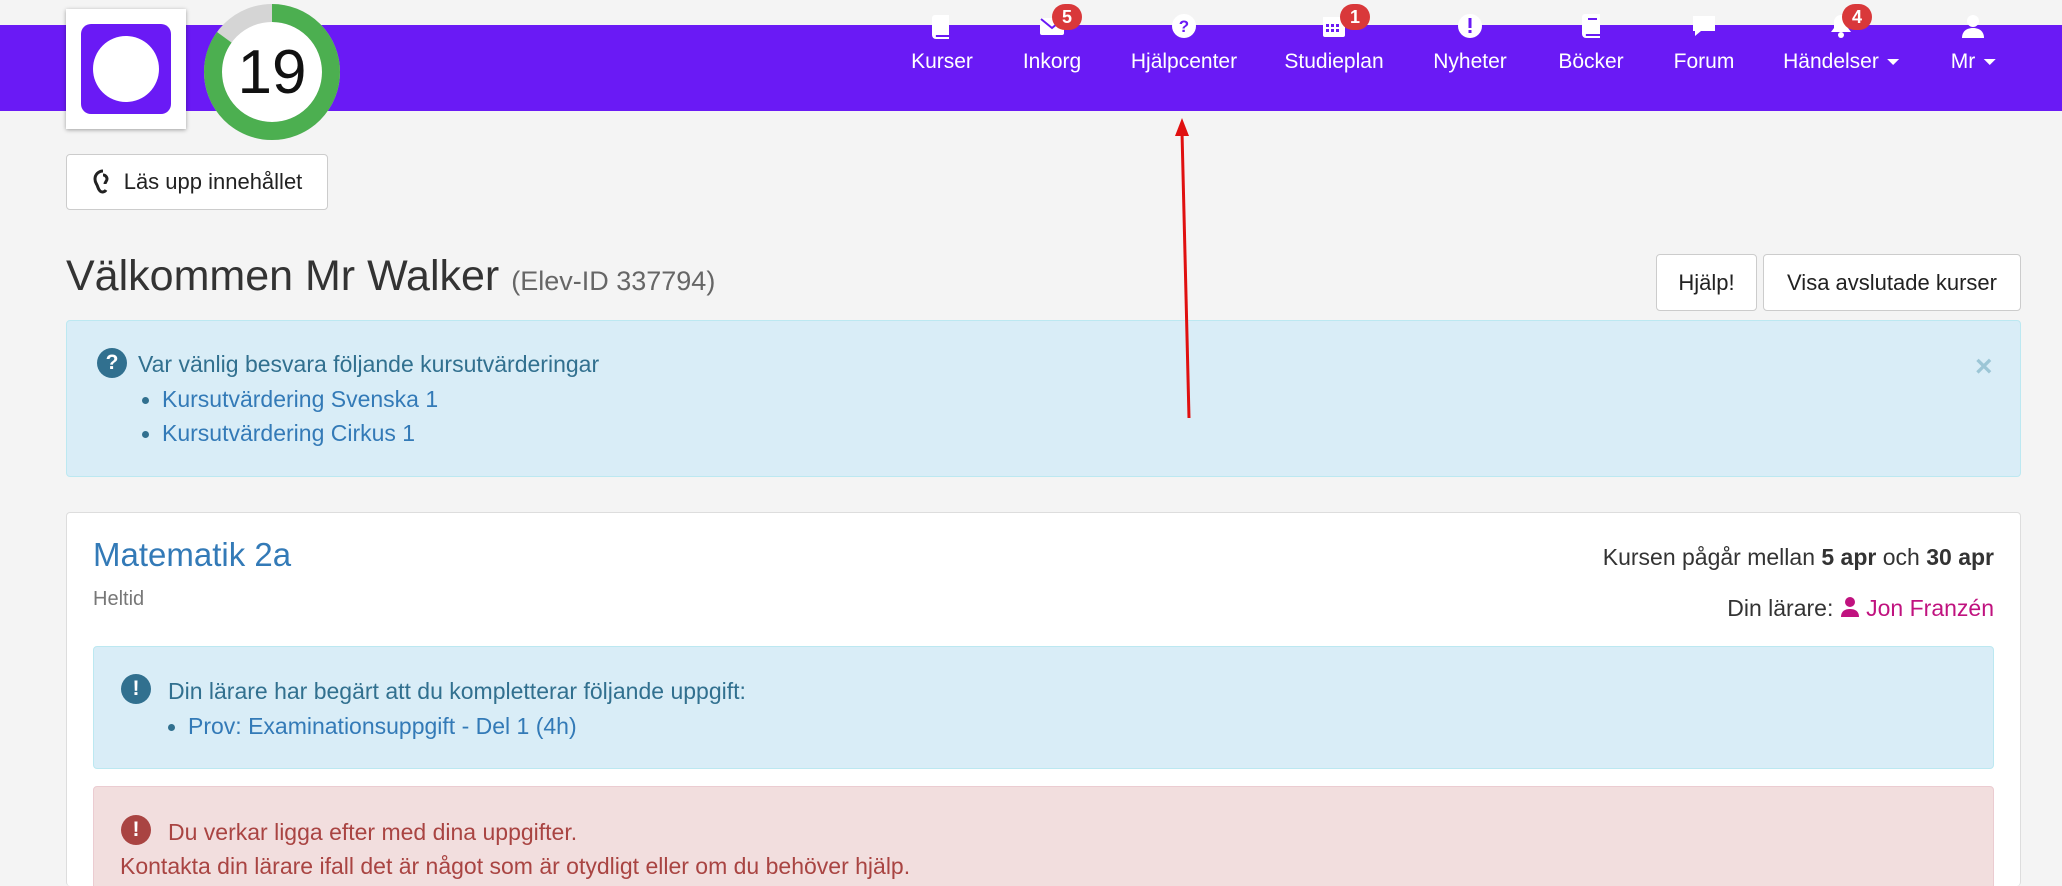 This screenshot has height=886, width=2062. I want to click on complete-task-link: Prov: Examinationsuppgift - Del 1 (4h), so click(372, 726).